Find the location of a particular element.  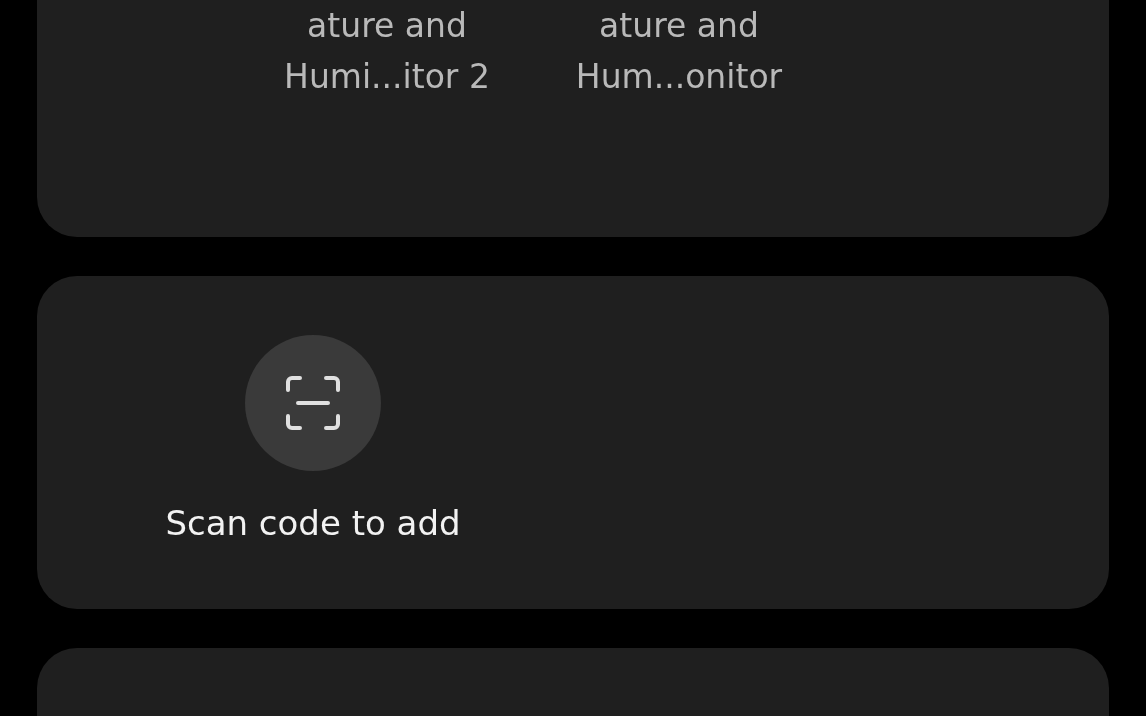

device-name: ature and Hum...onitor is located at coordinates (679, 51).